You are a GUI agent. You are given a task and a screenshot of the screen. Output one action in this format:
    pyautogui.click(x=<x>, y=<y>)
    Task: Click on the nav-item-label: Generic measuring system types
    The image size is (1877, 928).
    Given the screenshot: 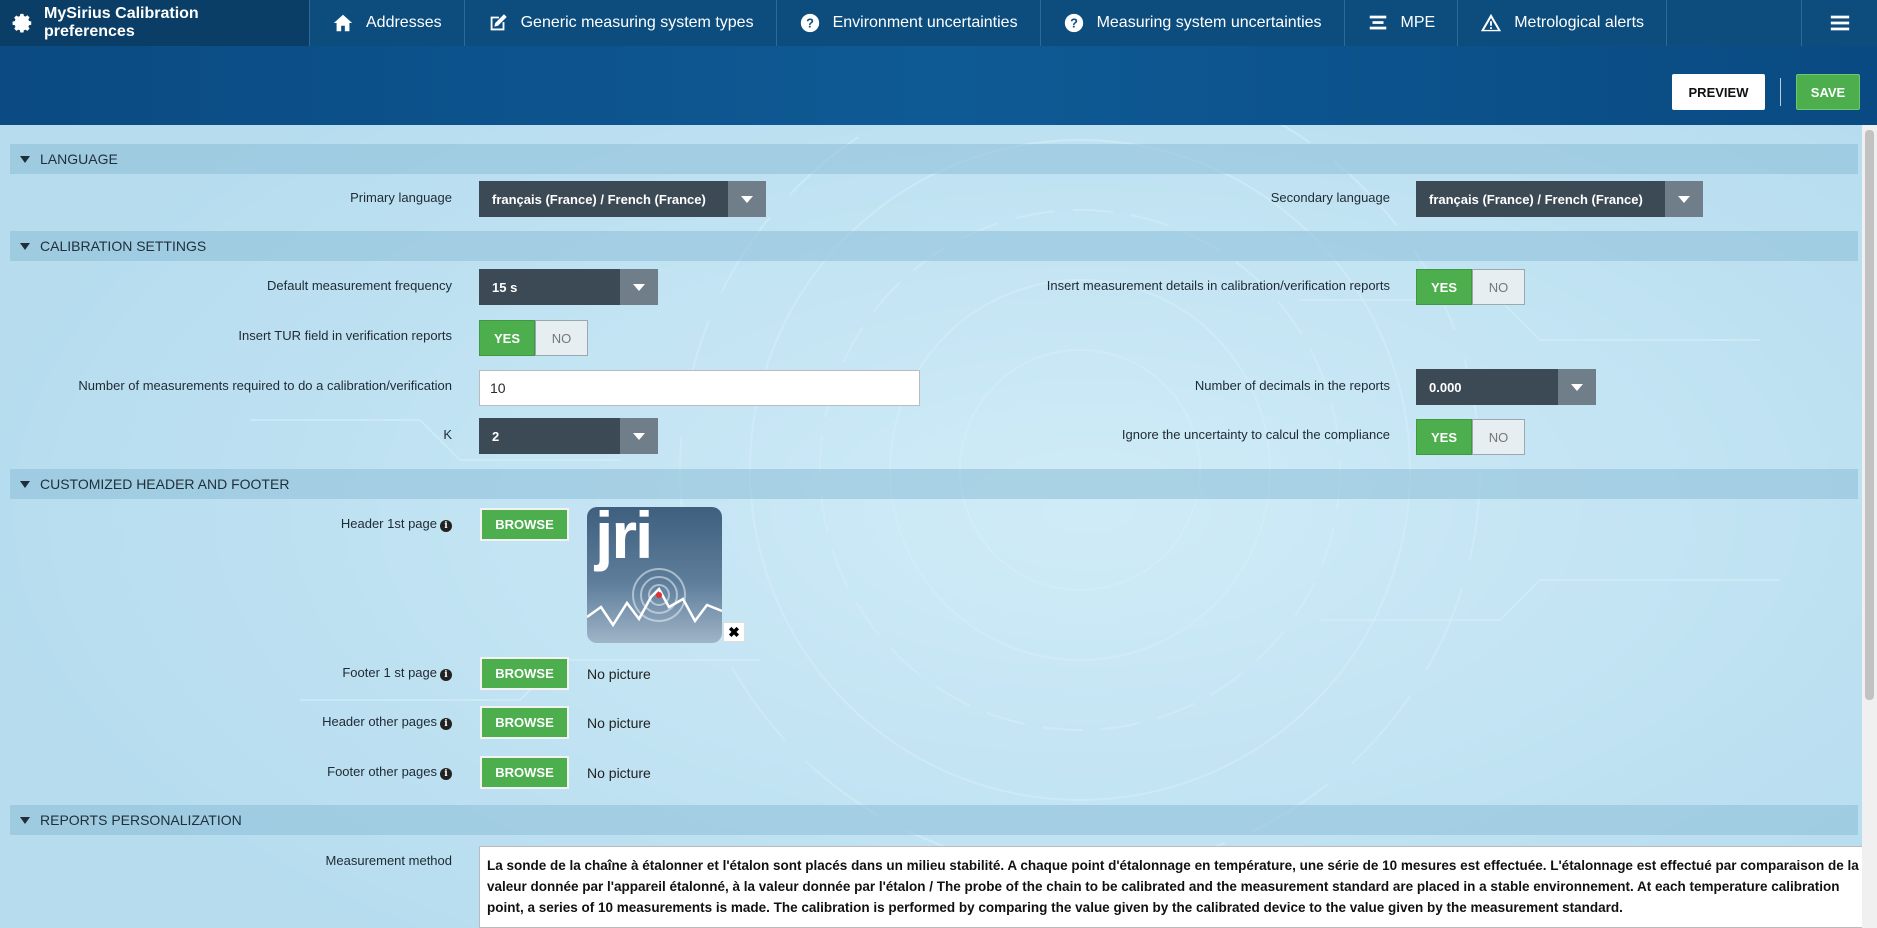 What is the action you would take?
    pyautogui.click(x=637, y=22)
    